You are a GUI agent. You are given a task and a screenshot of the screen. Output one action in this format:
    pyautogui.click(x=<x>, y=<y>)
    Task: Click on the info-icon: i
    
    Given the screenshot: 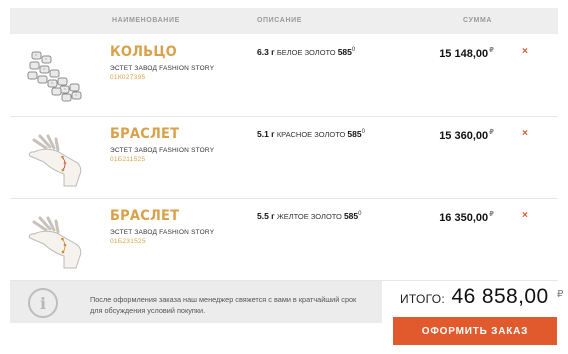 What is the action you would take?
    pyautogui.click(x=43, y=303)
    